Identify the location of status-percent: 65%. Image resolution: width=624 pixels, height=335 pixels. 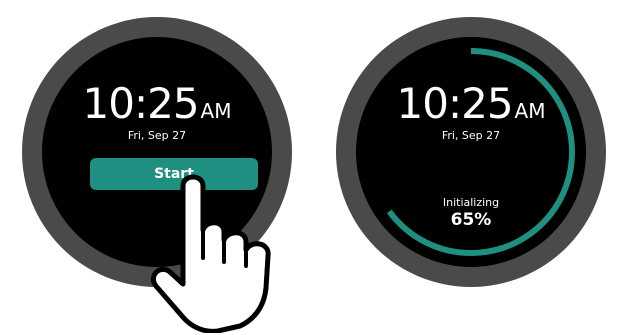
(471, 220).